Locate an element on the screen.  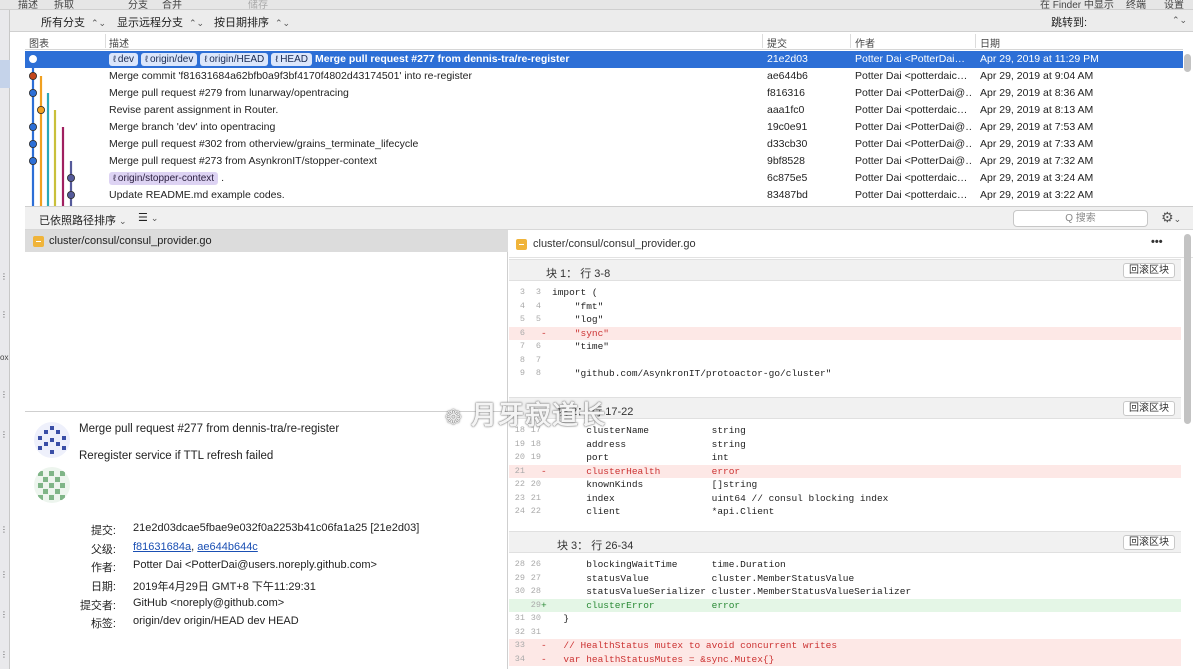
toolbar-item: 分支 is located at coordinates (138, 4).